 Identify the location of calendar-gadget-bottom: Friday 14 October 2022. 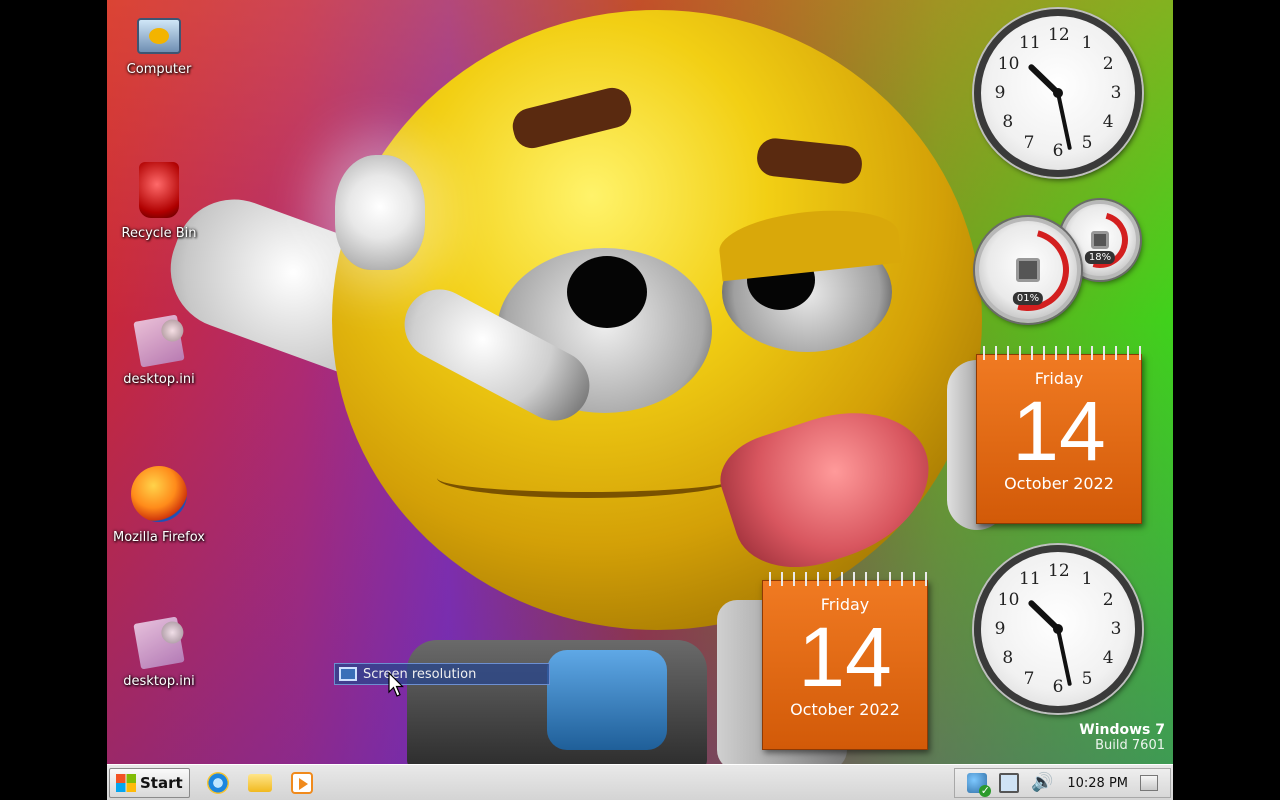
(845, 661).